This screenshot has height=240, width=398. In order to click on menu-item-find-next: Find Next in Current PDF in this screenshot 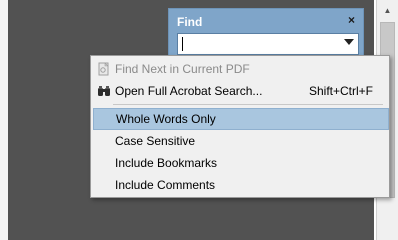, I will do `click(241, 69)`.